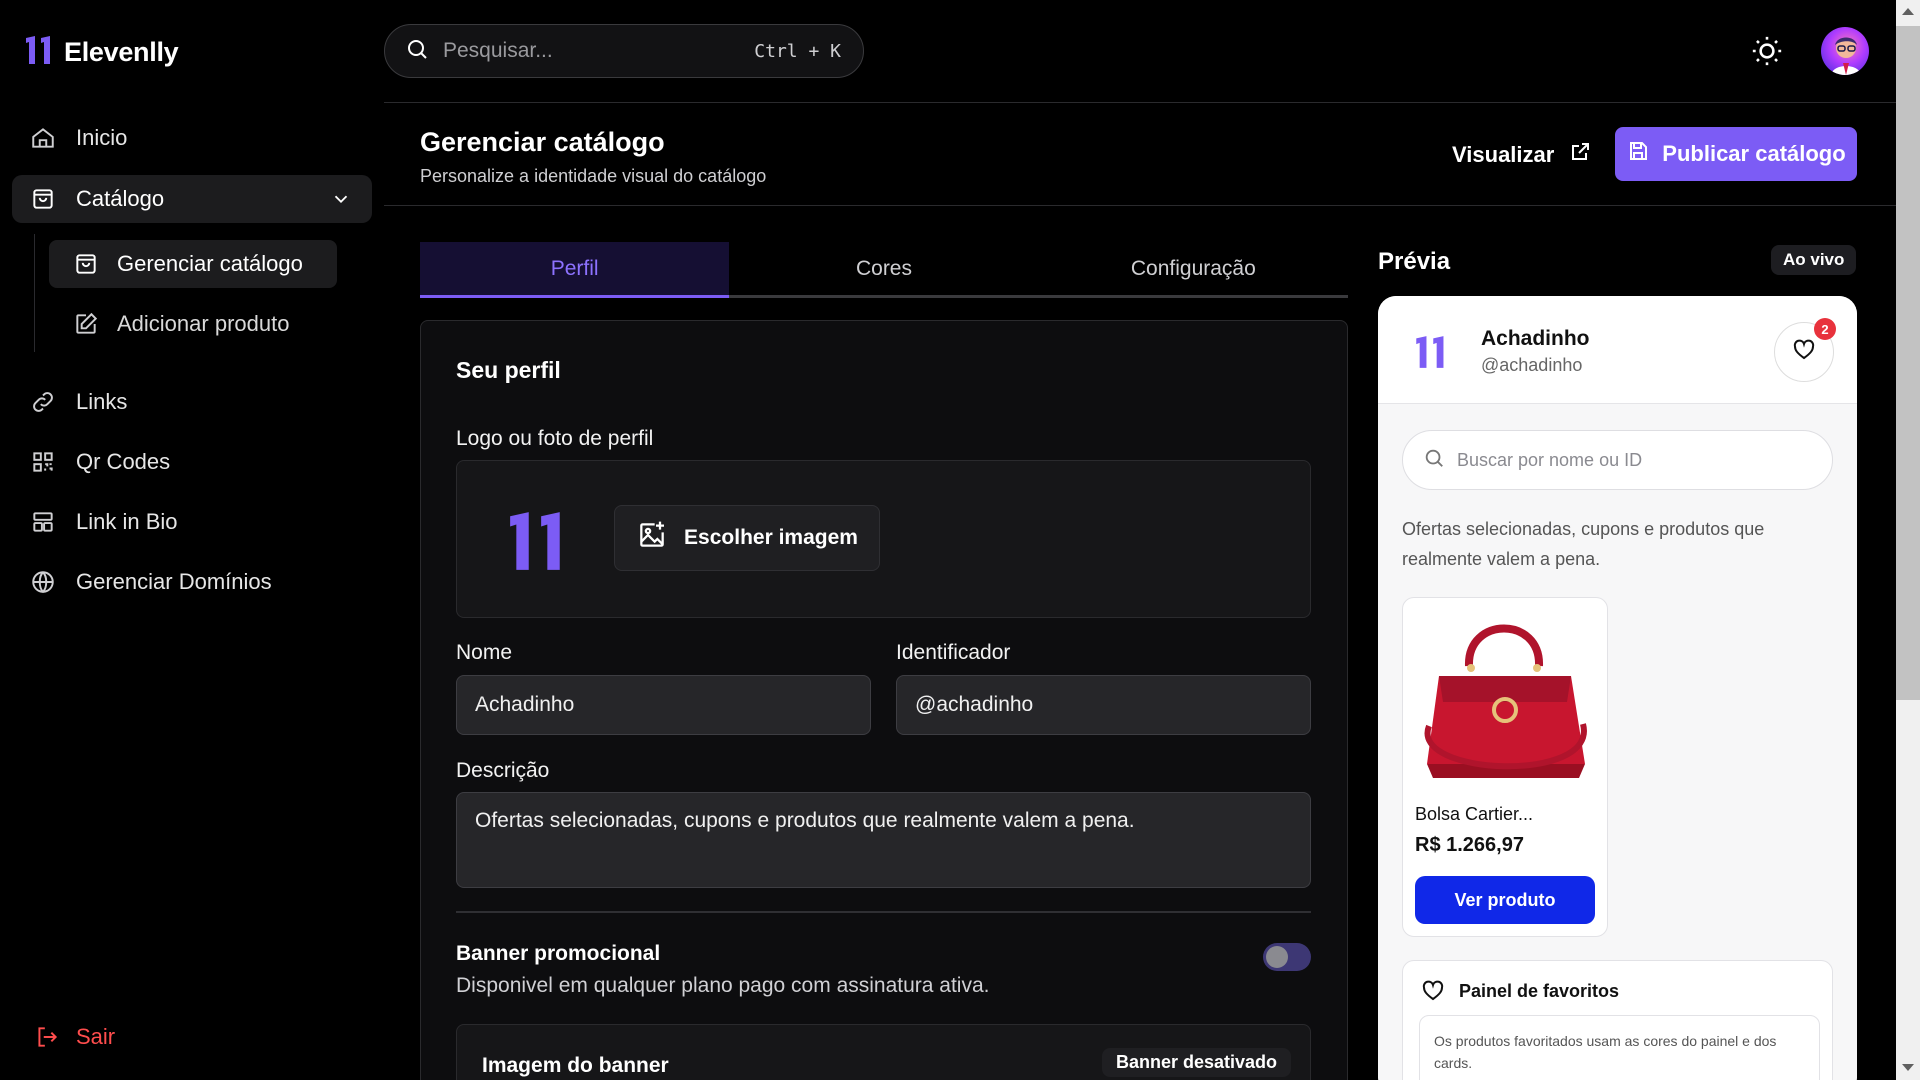  What do you see at coordinates (102, 137) in the screenshot?
I see `sidebar-item-label: Inicio` at bounding box center [102, 137].